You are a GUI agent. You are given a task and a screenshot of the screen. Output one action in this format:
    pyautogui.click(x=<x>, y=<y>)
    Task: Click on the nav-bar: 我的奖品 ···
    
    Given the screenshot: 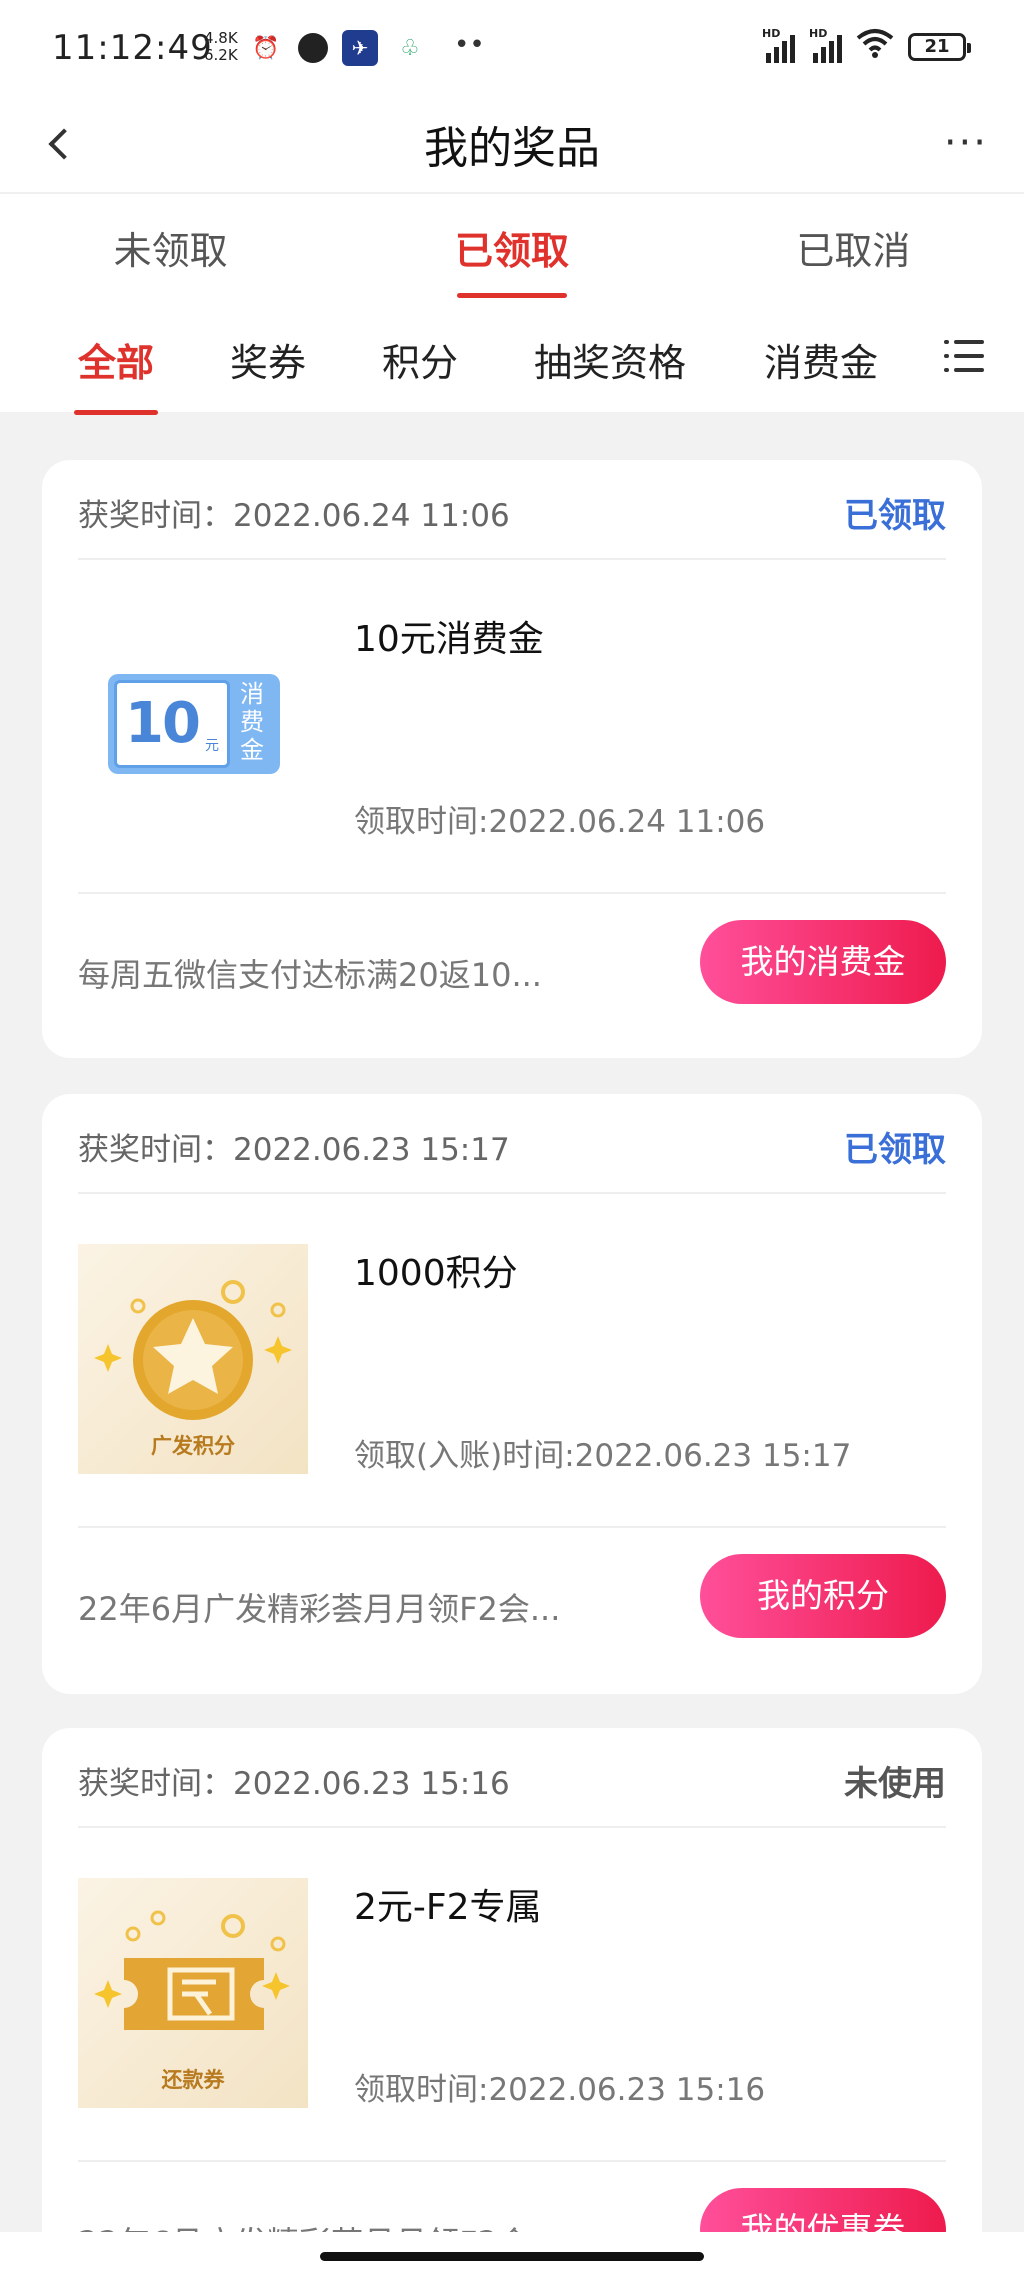 What is the action you would take?
    pyautogui.click(x=512, y=144)
    